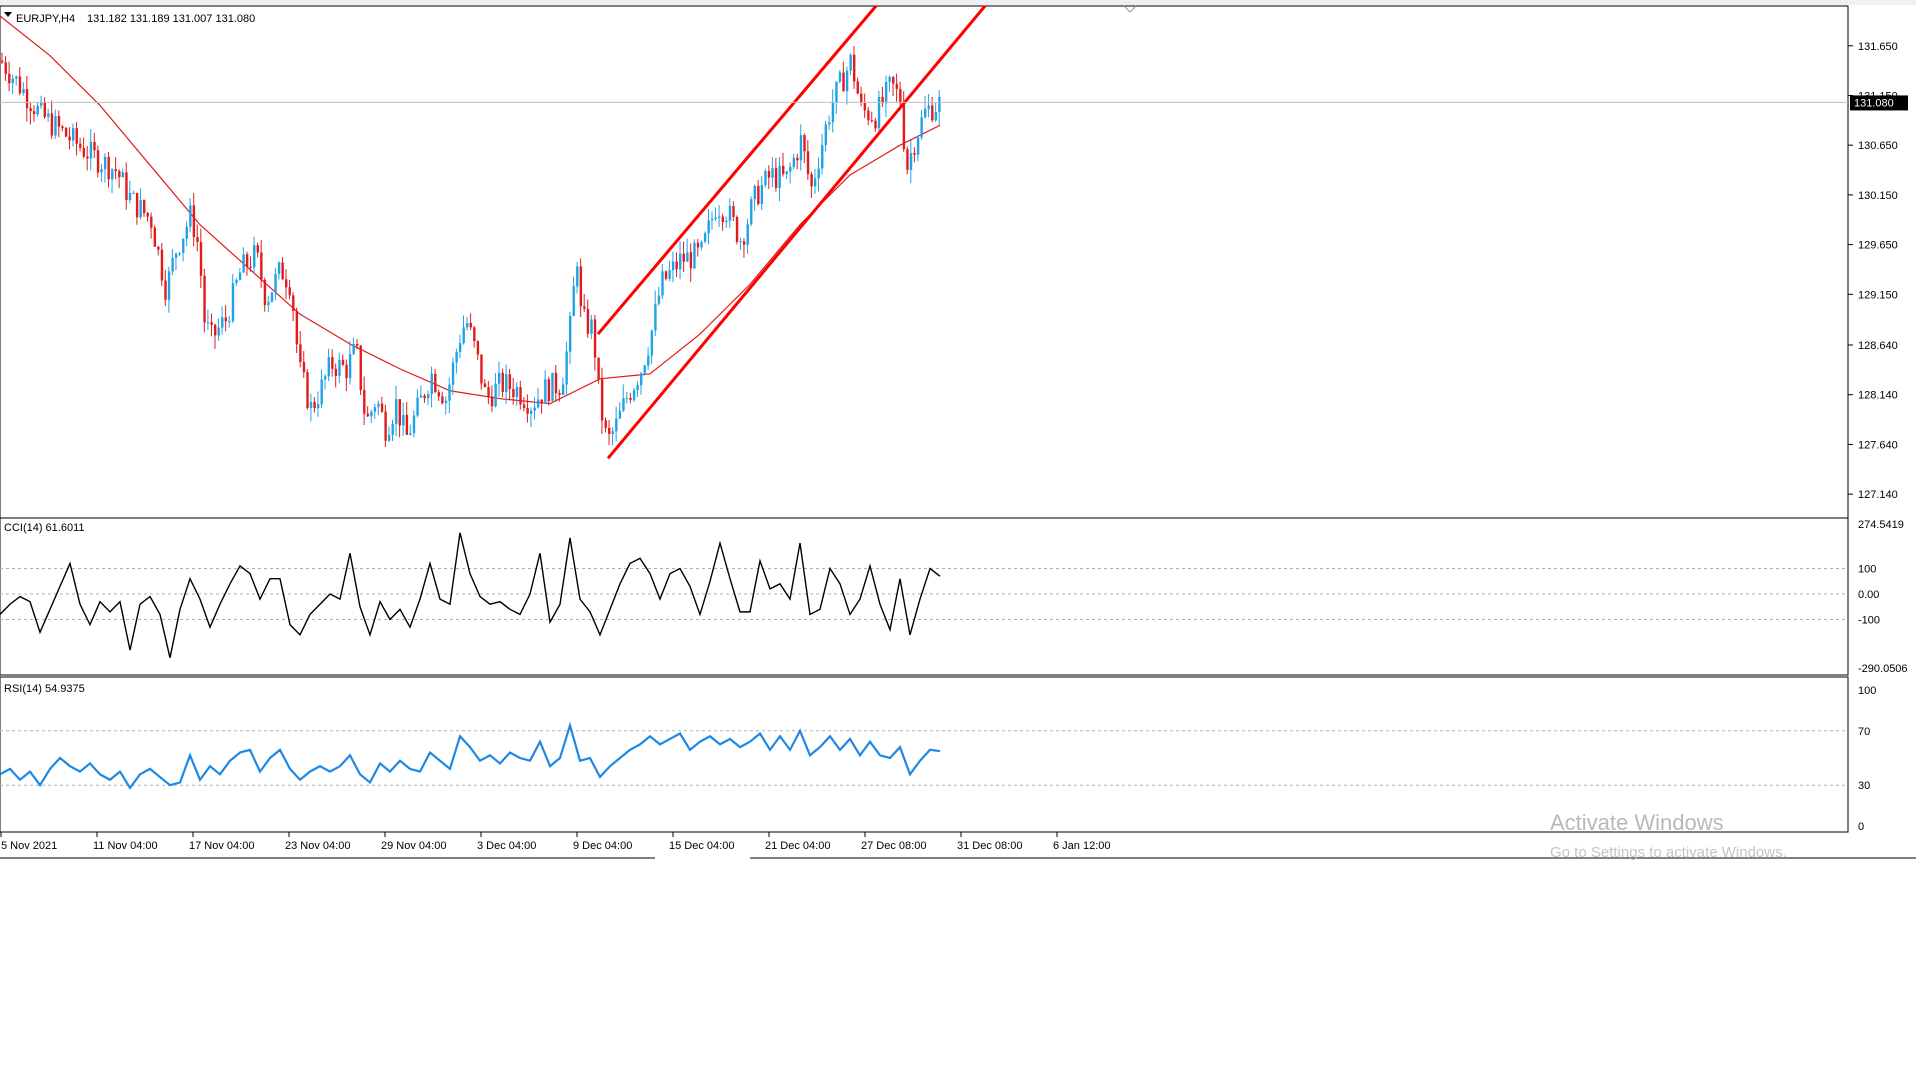 The image size is (1916, 1076). I want to click on cci-tick-label: 274.5419, so click(1881, 525).